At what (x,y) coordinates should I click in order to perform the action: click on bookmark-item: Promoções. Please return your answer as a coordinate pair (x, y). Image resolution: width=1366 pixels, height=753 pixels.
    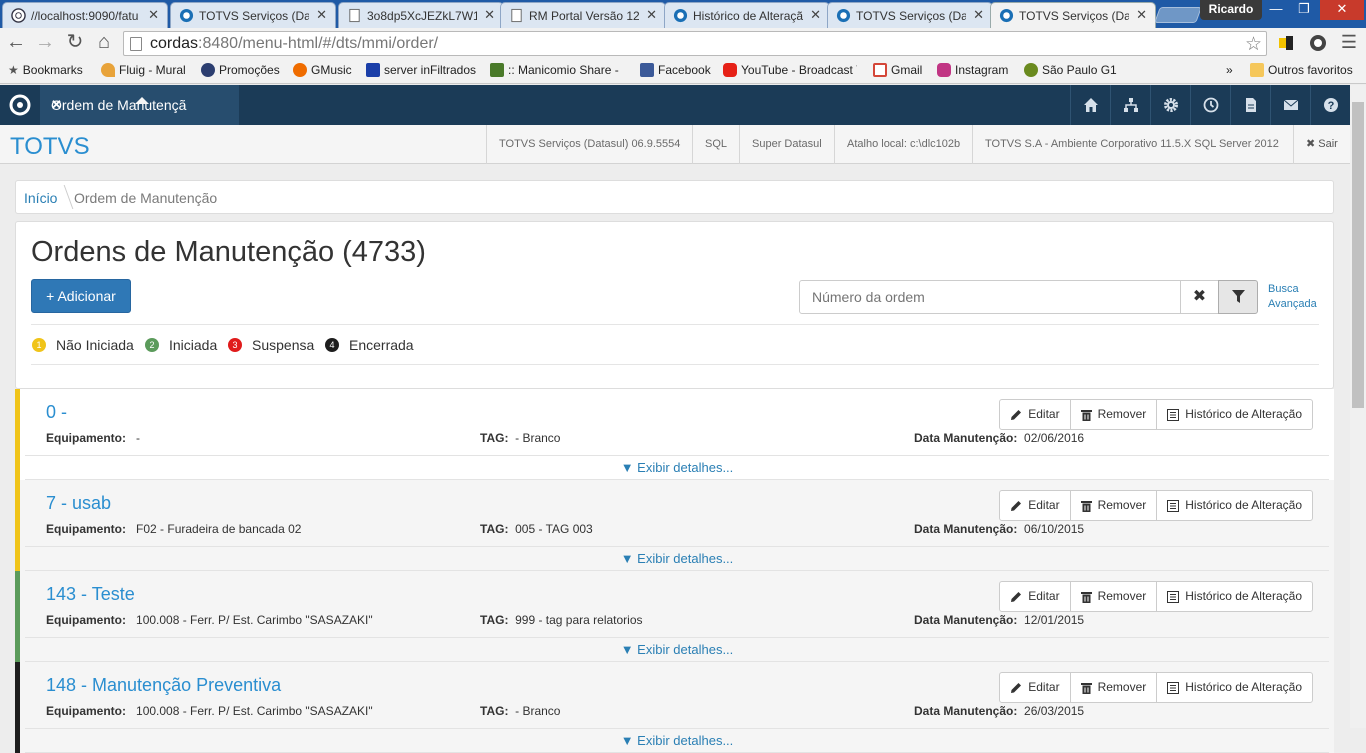
    Looking at the image, I should click on (240, 70).